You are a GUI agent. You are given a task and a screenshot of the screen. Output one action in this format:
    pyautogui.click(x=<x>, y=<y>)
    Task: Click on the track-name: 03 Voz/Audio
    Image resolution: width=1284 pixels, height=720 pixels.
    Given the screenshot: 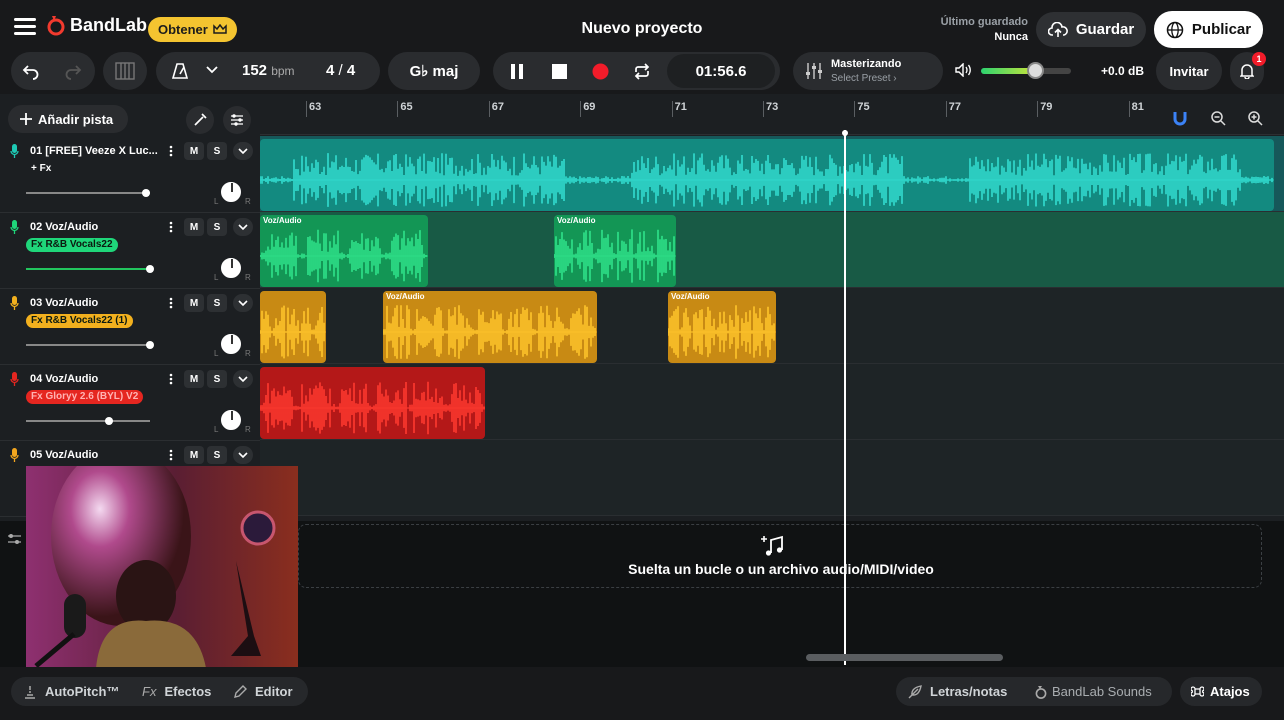 What is the action you would take?
    pyautogui.click(x=64, y=303)
    